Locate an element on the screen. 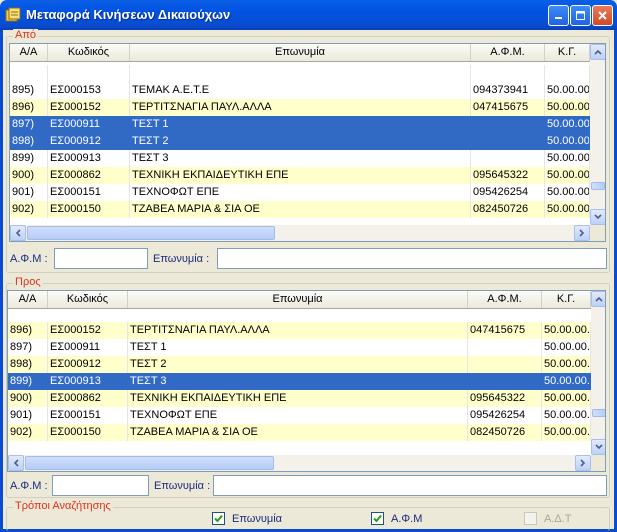  row-aa-cell: 901) is located at coordinates (28, 415).